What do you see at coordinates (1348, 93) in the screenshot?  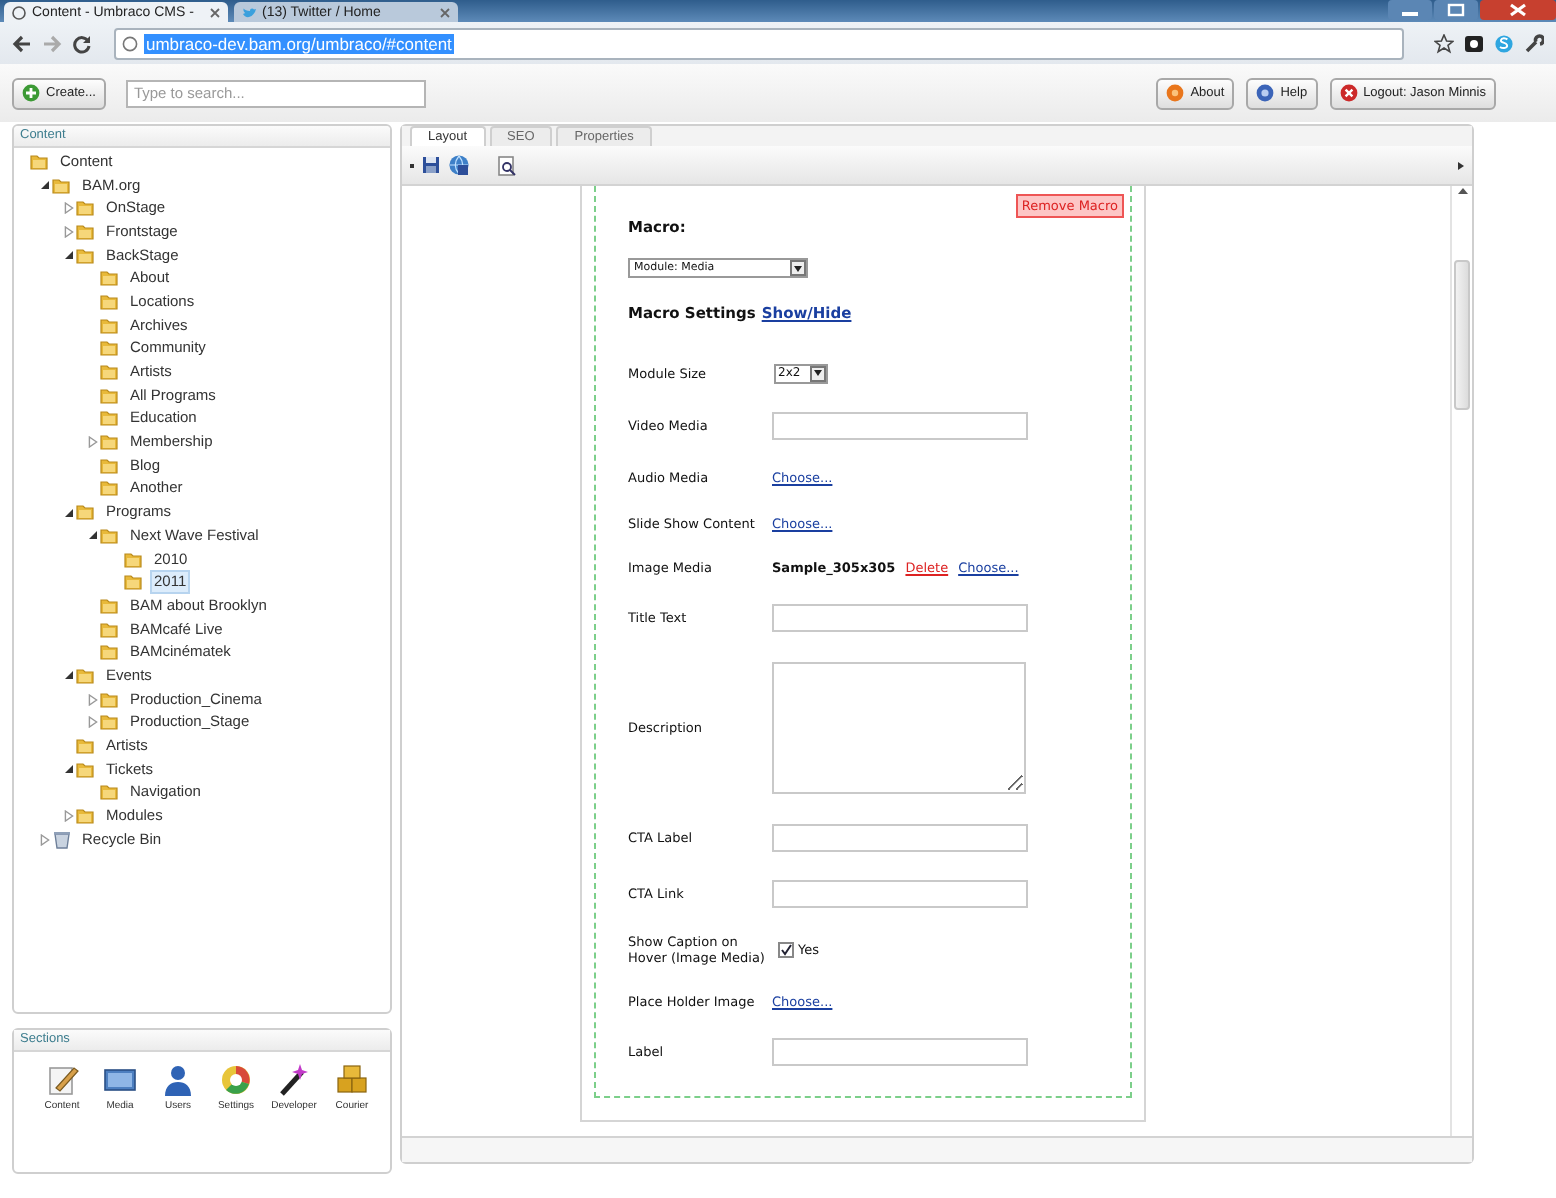 I see `cross-circle-icon` at bounding box center [1348, 93].